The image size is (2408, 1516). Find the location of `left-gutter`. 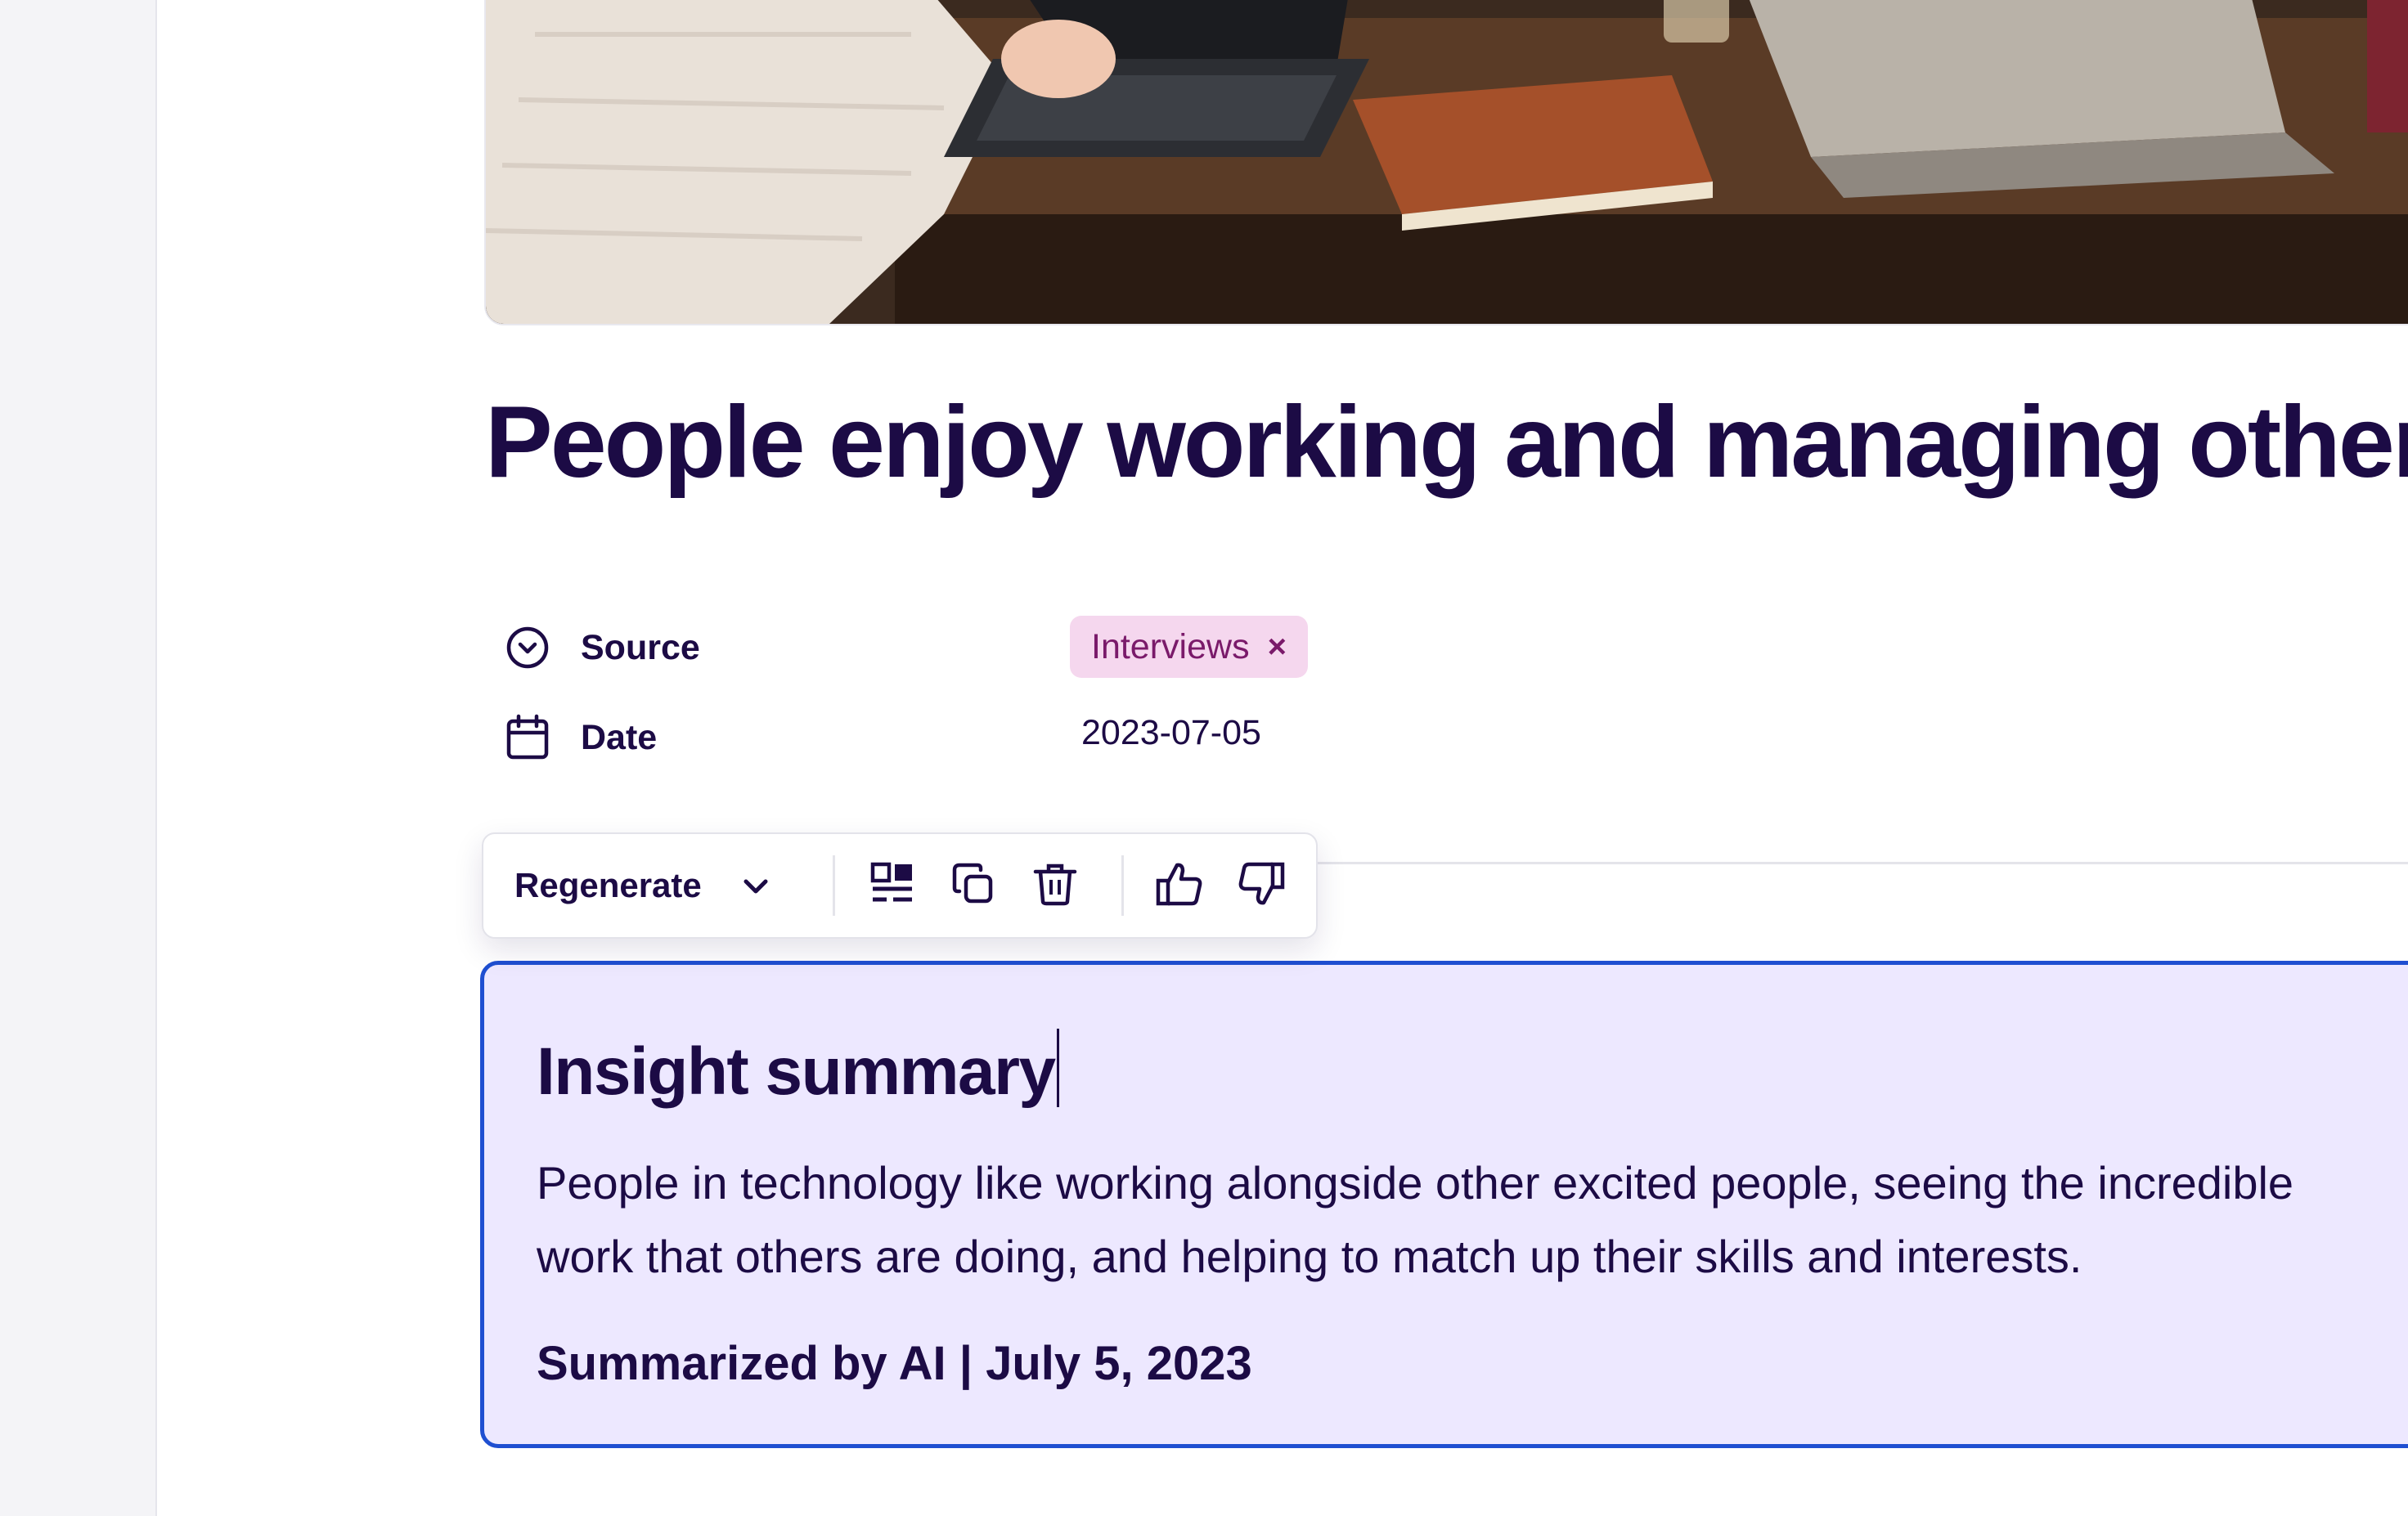

left-gutter is located at coordinates (79, 758).